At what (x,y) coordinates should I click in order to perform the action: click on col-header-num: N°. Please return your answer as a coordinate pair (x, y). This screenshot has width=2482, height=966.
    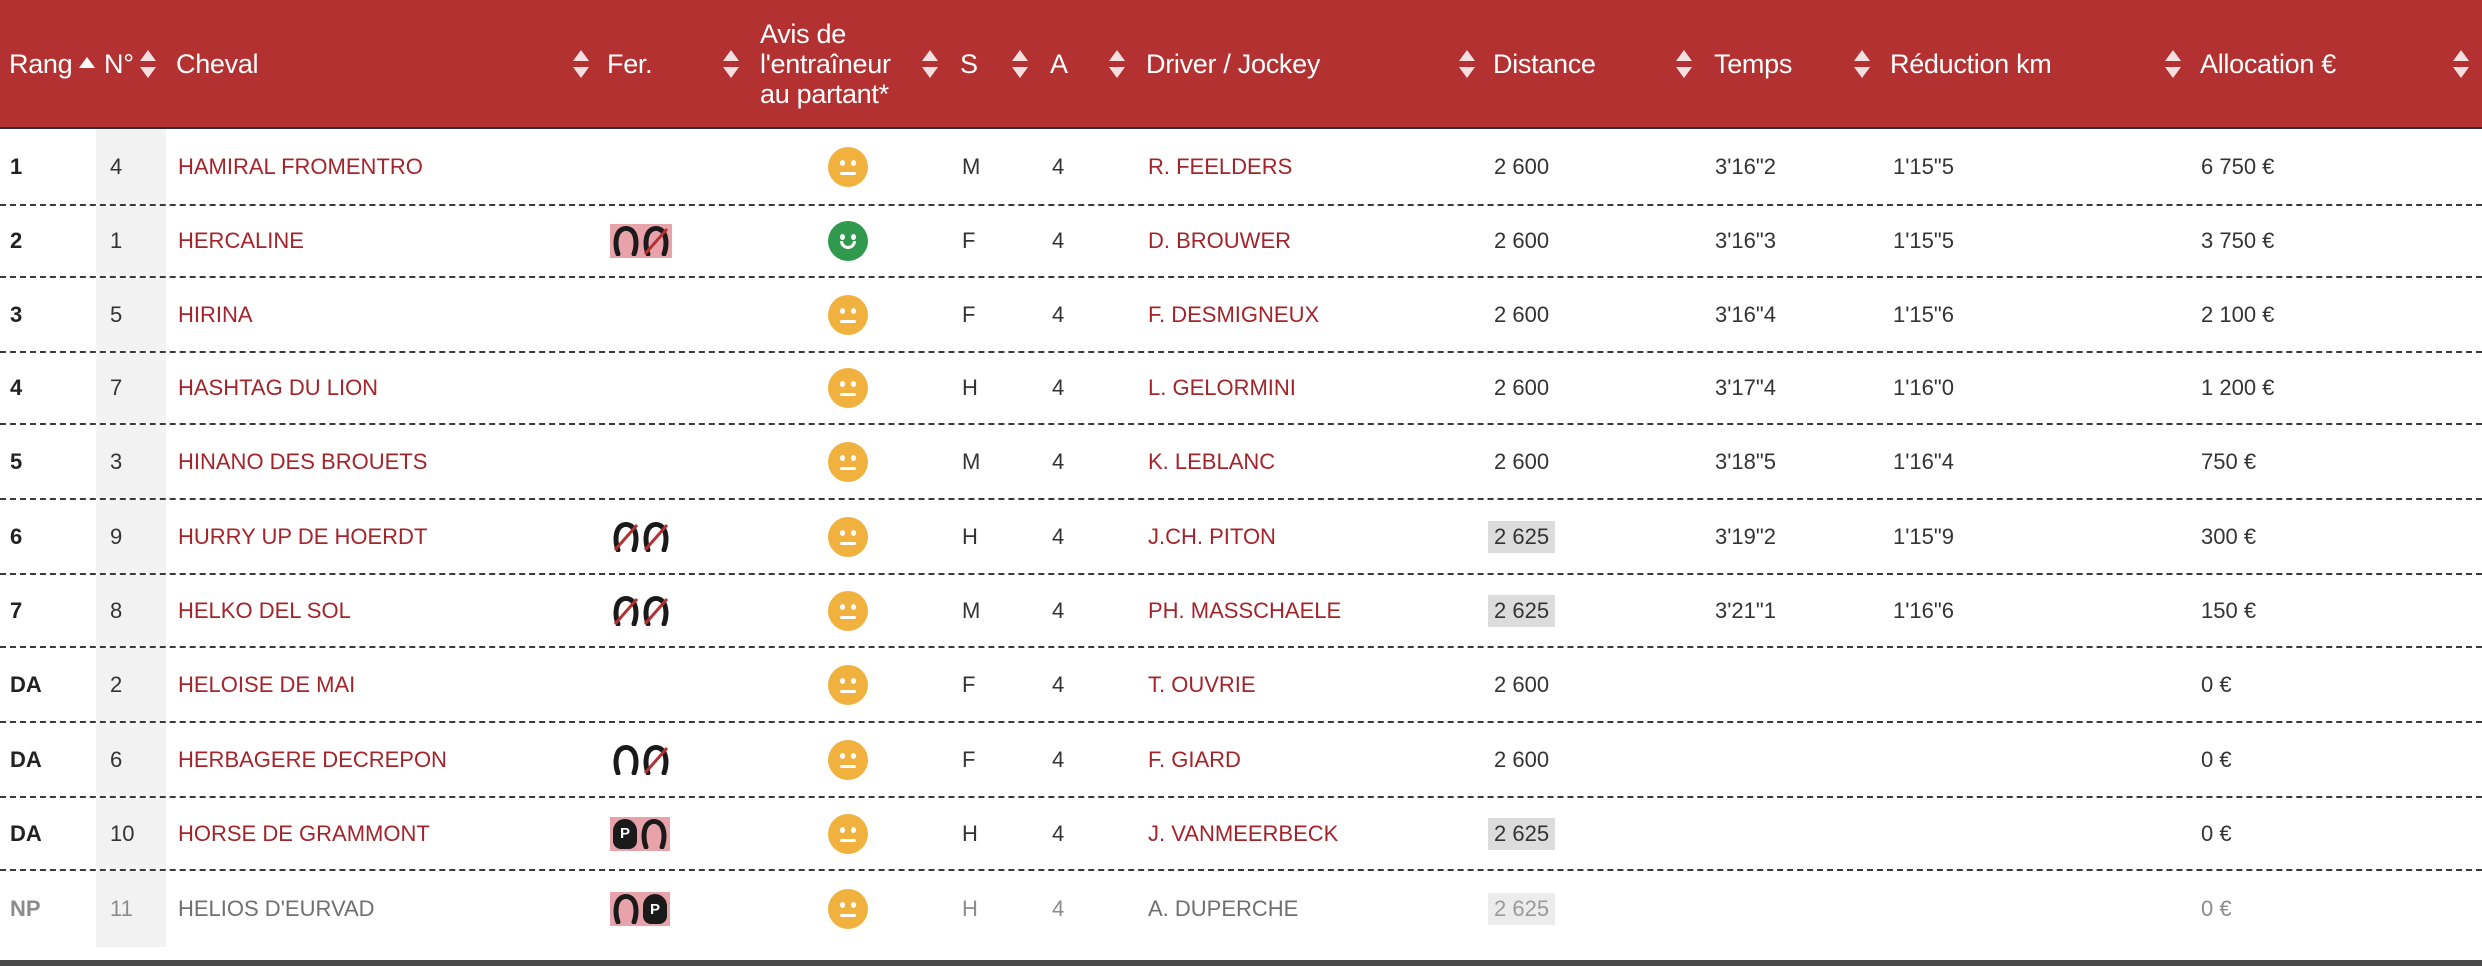
    Looking at the image, I should click on (134, 63).